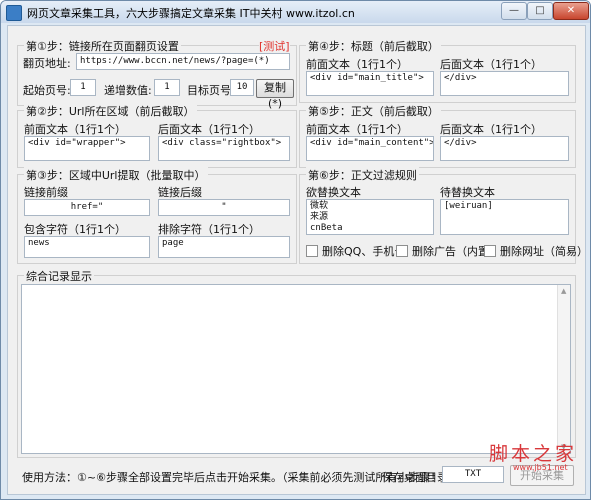 The width and height of the screenshot is (591, 500). What do you see at coordinates (102, 46) in the screenshot?
I see `step1-title: 第①步：链接所在页面翻页设置` at bounding box center [102, 46].